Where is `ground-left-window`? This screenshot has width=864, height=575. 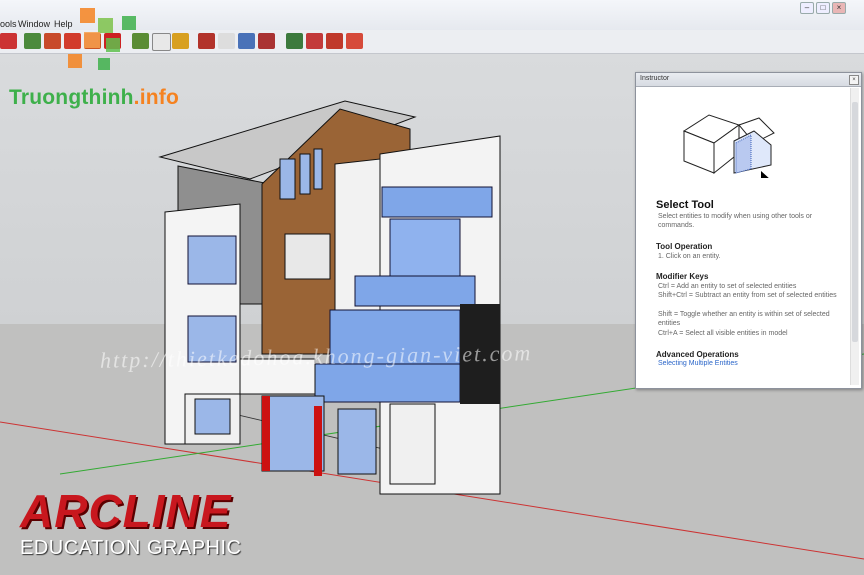
ground-left-window is located at coordinates (212, 416).